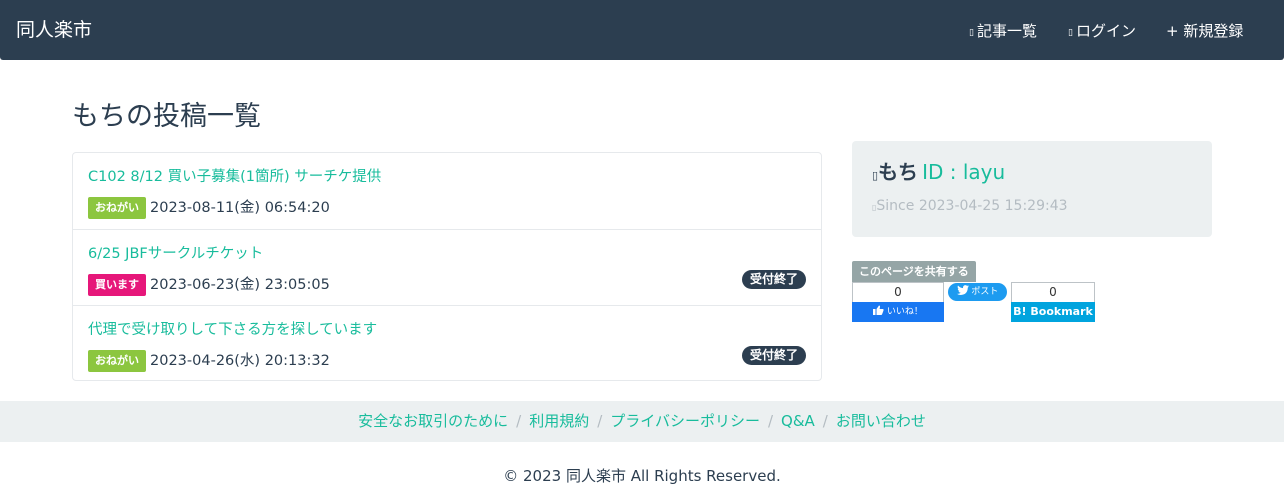 Image resolution: width=1284 pixels, height=488 pixels. What do you see at coordinates (985, 292) in the screenshot?
I see `twitter-label-text: ポスト` at bounding box center [985, 292].